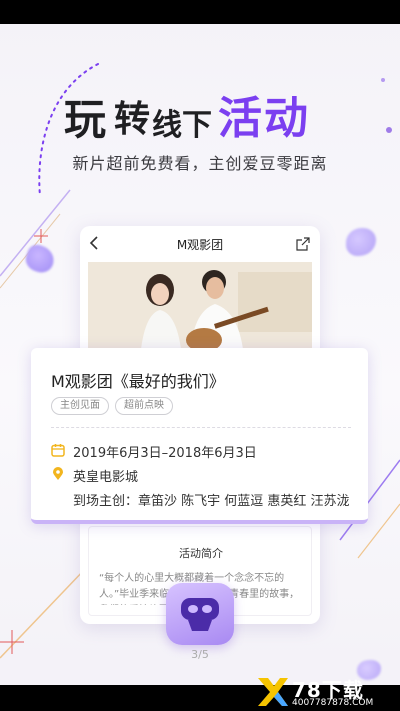 This screenshot has width=400, height=711. What do you see at coordinates (327, 691) in the screenshot?
I see `watermark: 78下载 4007787878.COM` at bounding box center [327, 691].